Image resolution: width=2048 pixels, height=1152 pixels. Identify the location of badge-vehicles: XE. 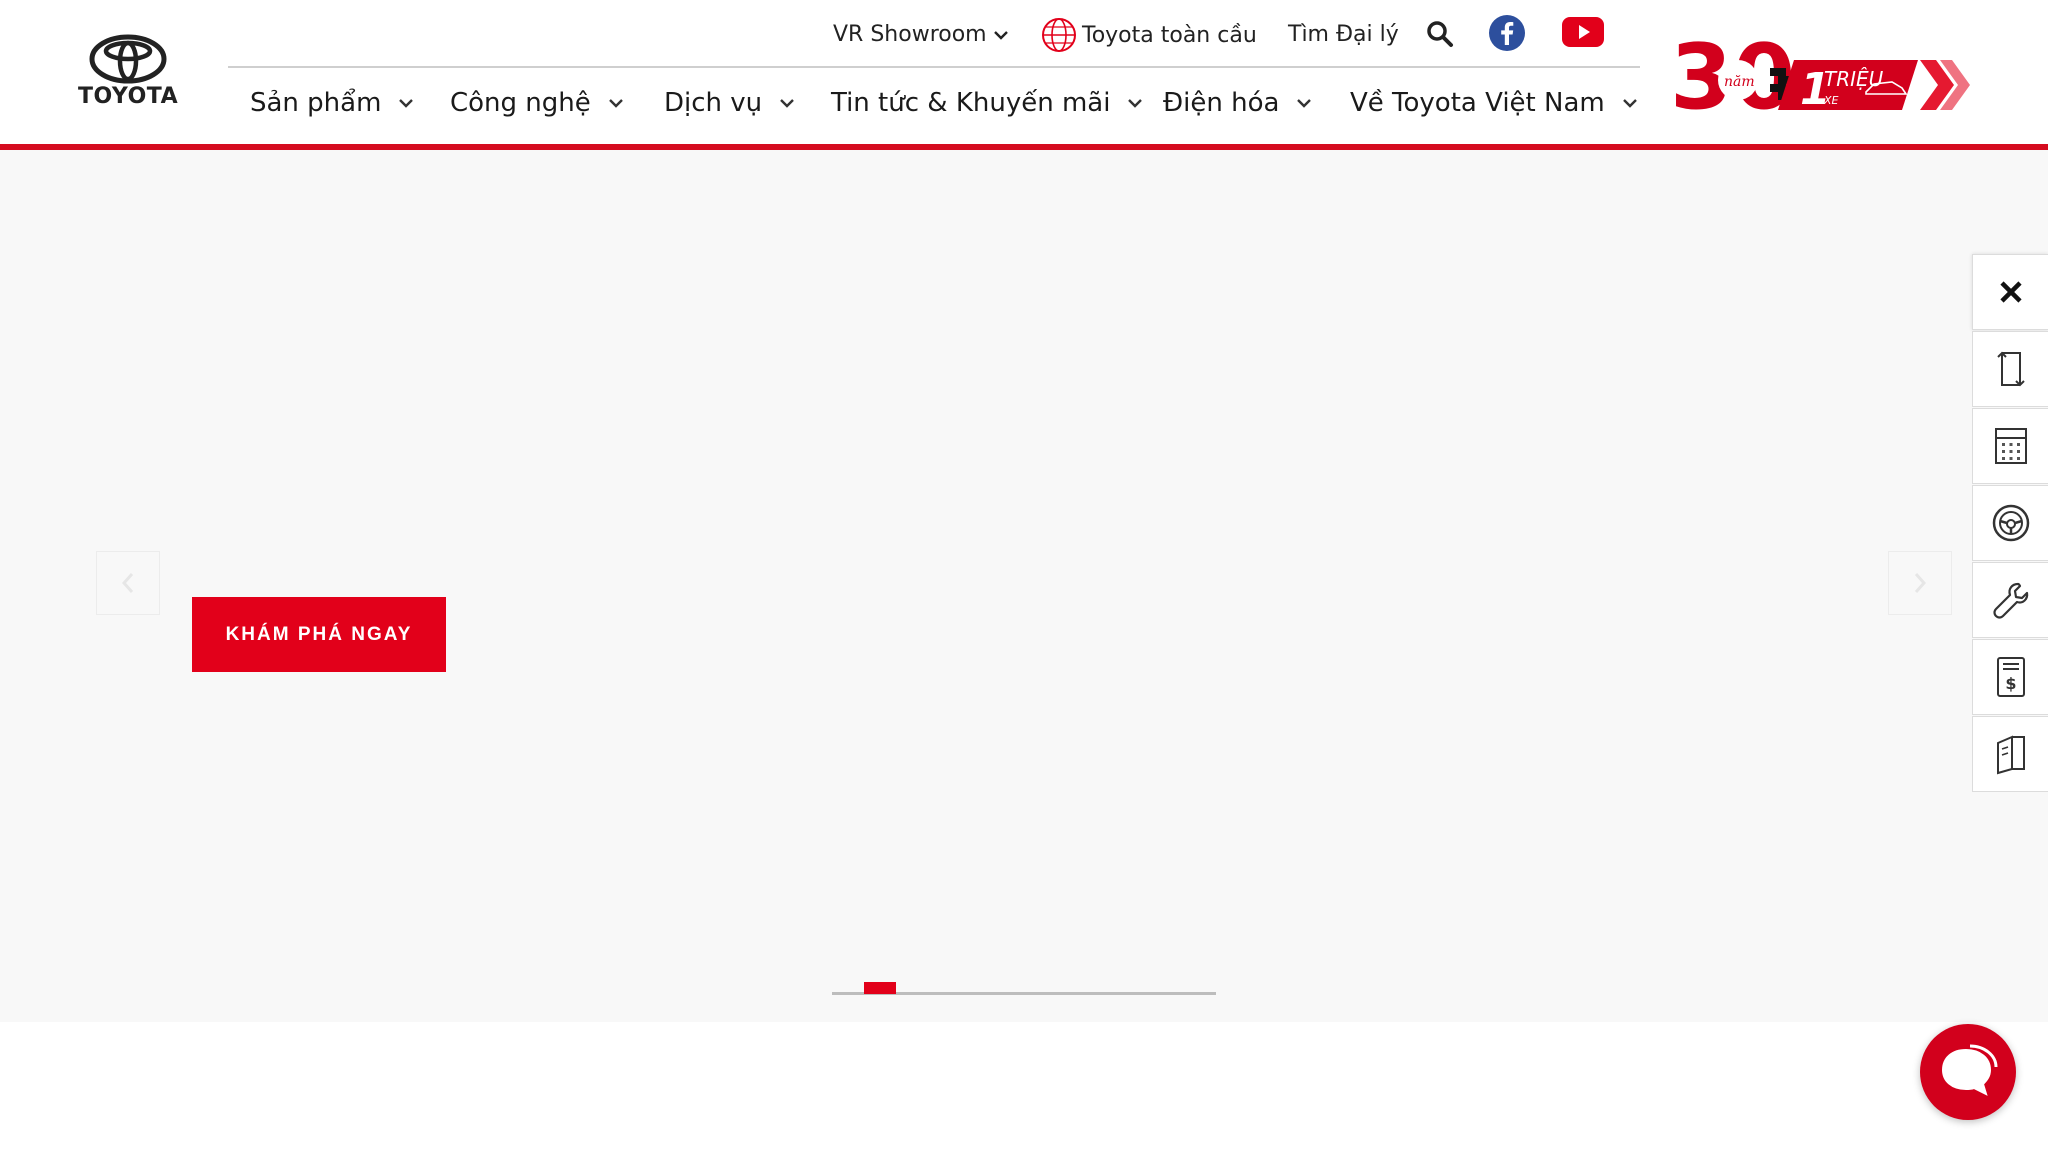
(1831, 100).